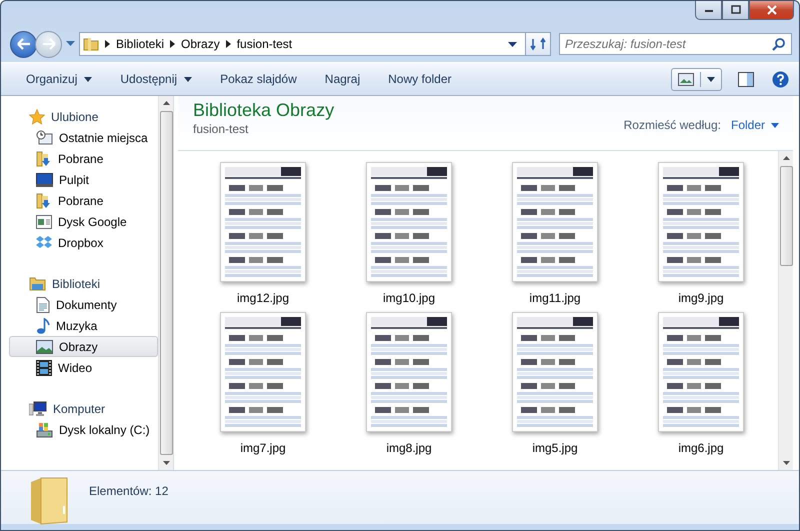  Describe the element at coordinates (83, 346) in the screenshot. I see `navigation-item: Obrazy` at that location.